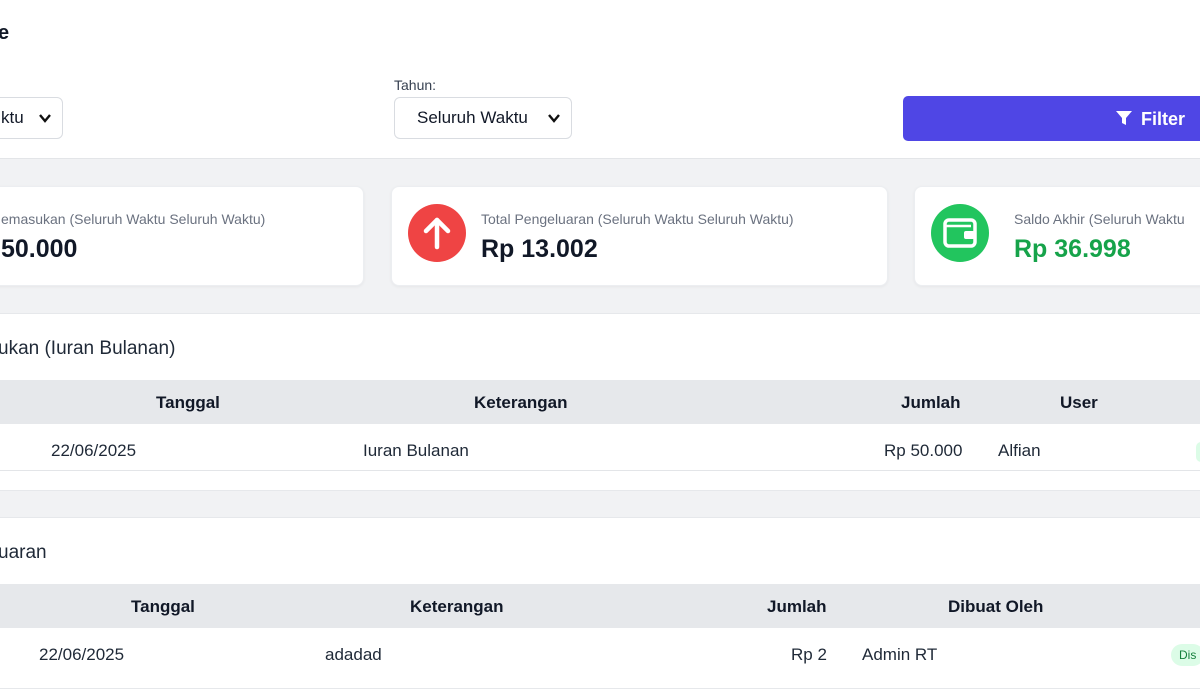  What do you see at coordinates (31, 118) in the screenshot?
I see `month-select: ktu` at bounding box center [31, 118].